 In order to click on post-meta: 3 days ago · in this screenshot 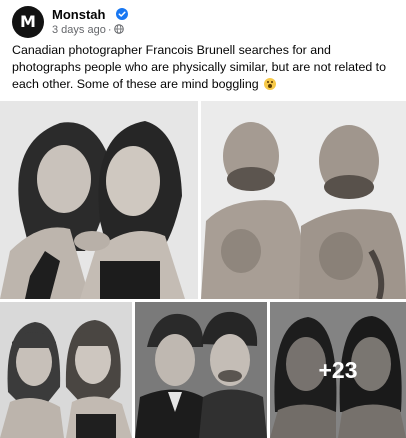, I will do `click(88, 30)`.